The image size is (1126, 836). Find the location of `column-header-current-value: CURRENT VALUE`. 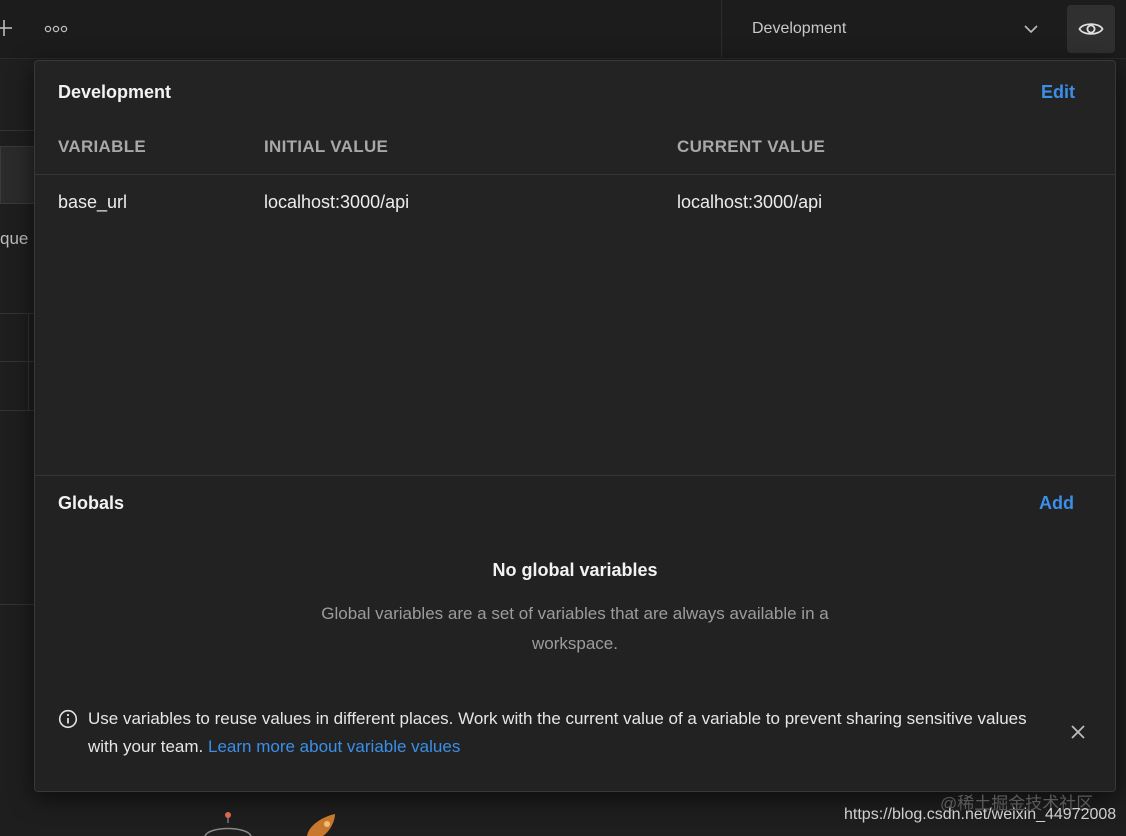

column-header-current-value: CURRENT VALUE is located at coordinates (751, 146).